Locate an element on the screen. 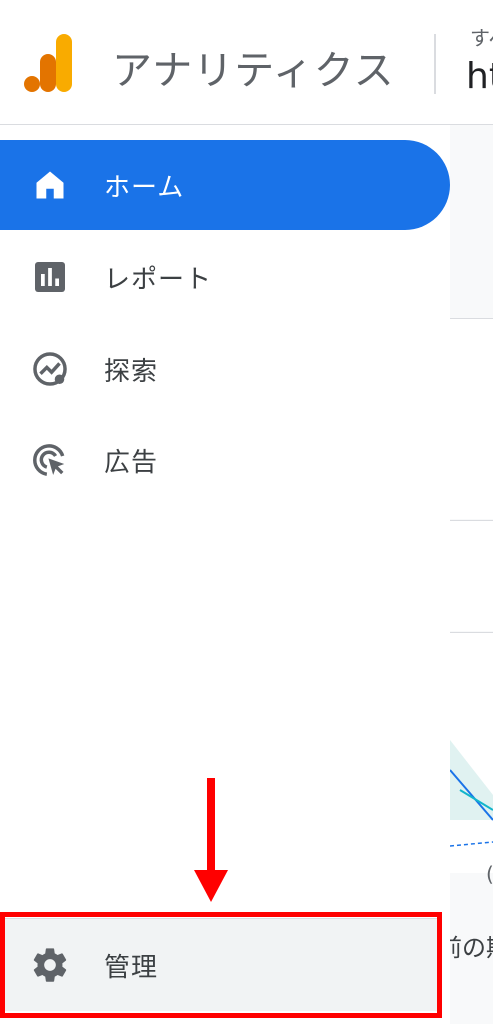  sidebar-item-label: 広告 is located at coordinates (131, 462).